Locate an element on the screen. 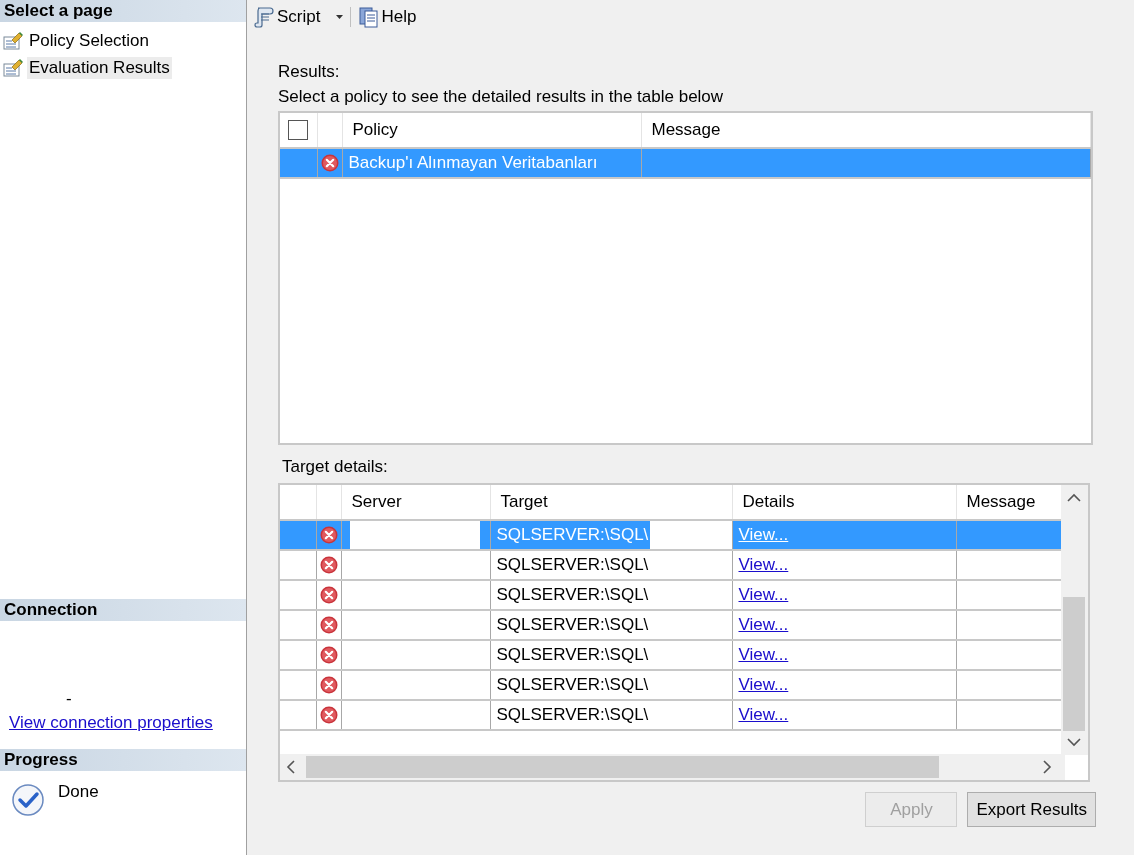  results-label: Results: is located at coordinates (309, 72).